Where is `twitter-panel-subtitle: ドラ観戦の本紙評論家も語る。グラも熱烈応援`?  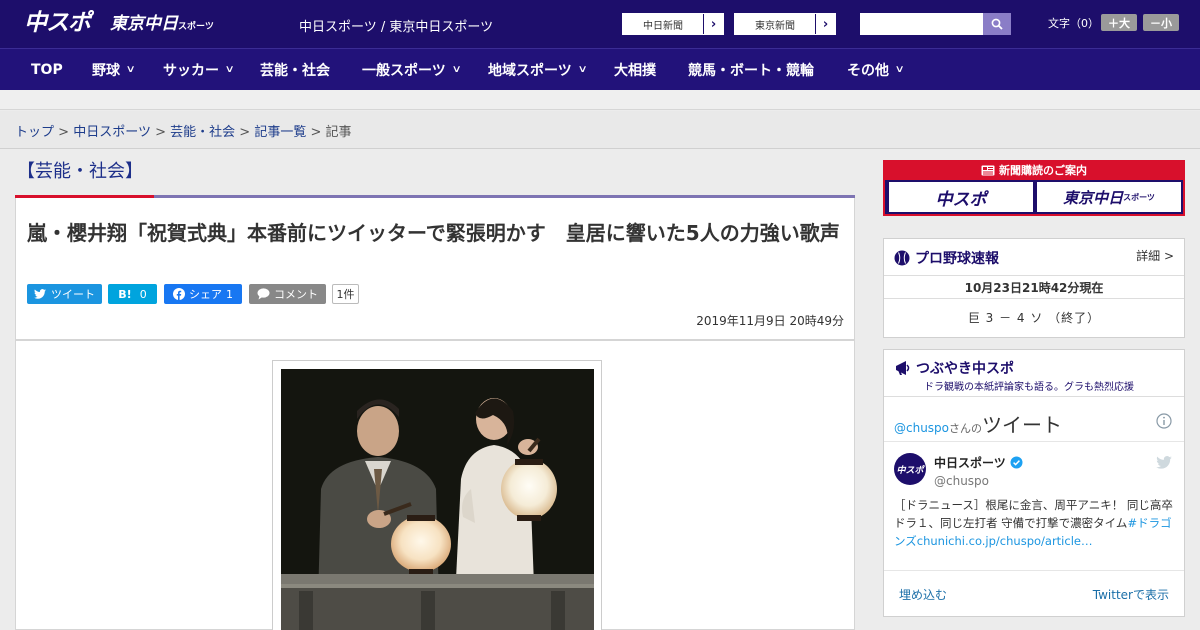 twitter-panel-subtitle: ドラ観戦の本紙評論家も語る。グラも熱烈応援 is located at coordinates (1029, 387).